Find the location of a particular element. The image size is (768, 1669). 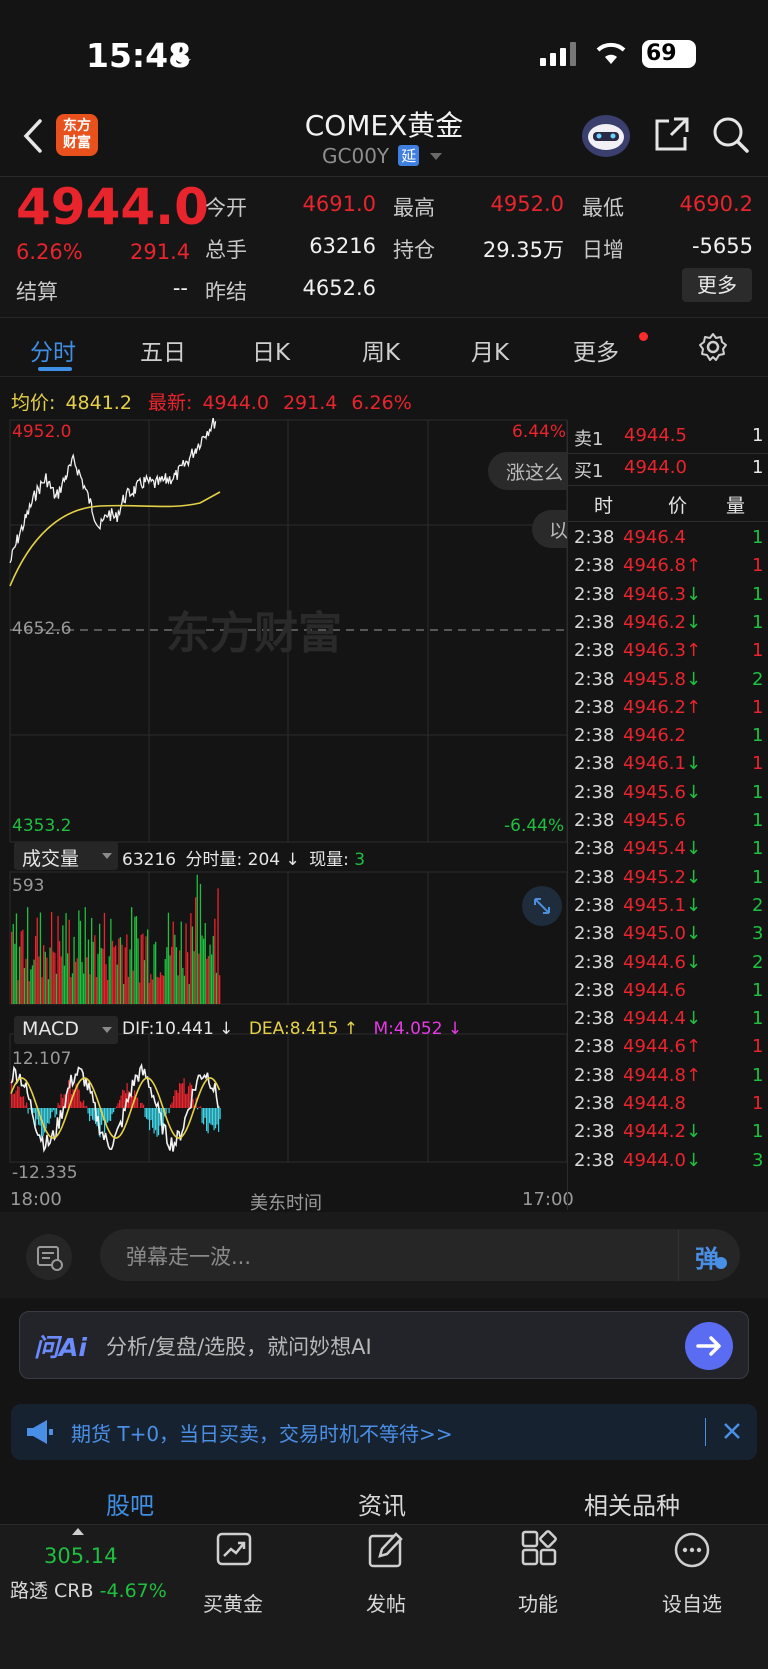

tab-monthly-k: 月K is located at coordinates (490, 350).